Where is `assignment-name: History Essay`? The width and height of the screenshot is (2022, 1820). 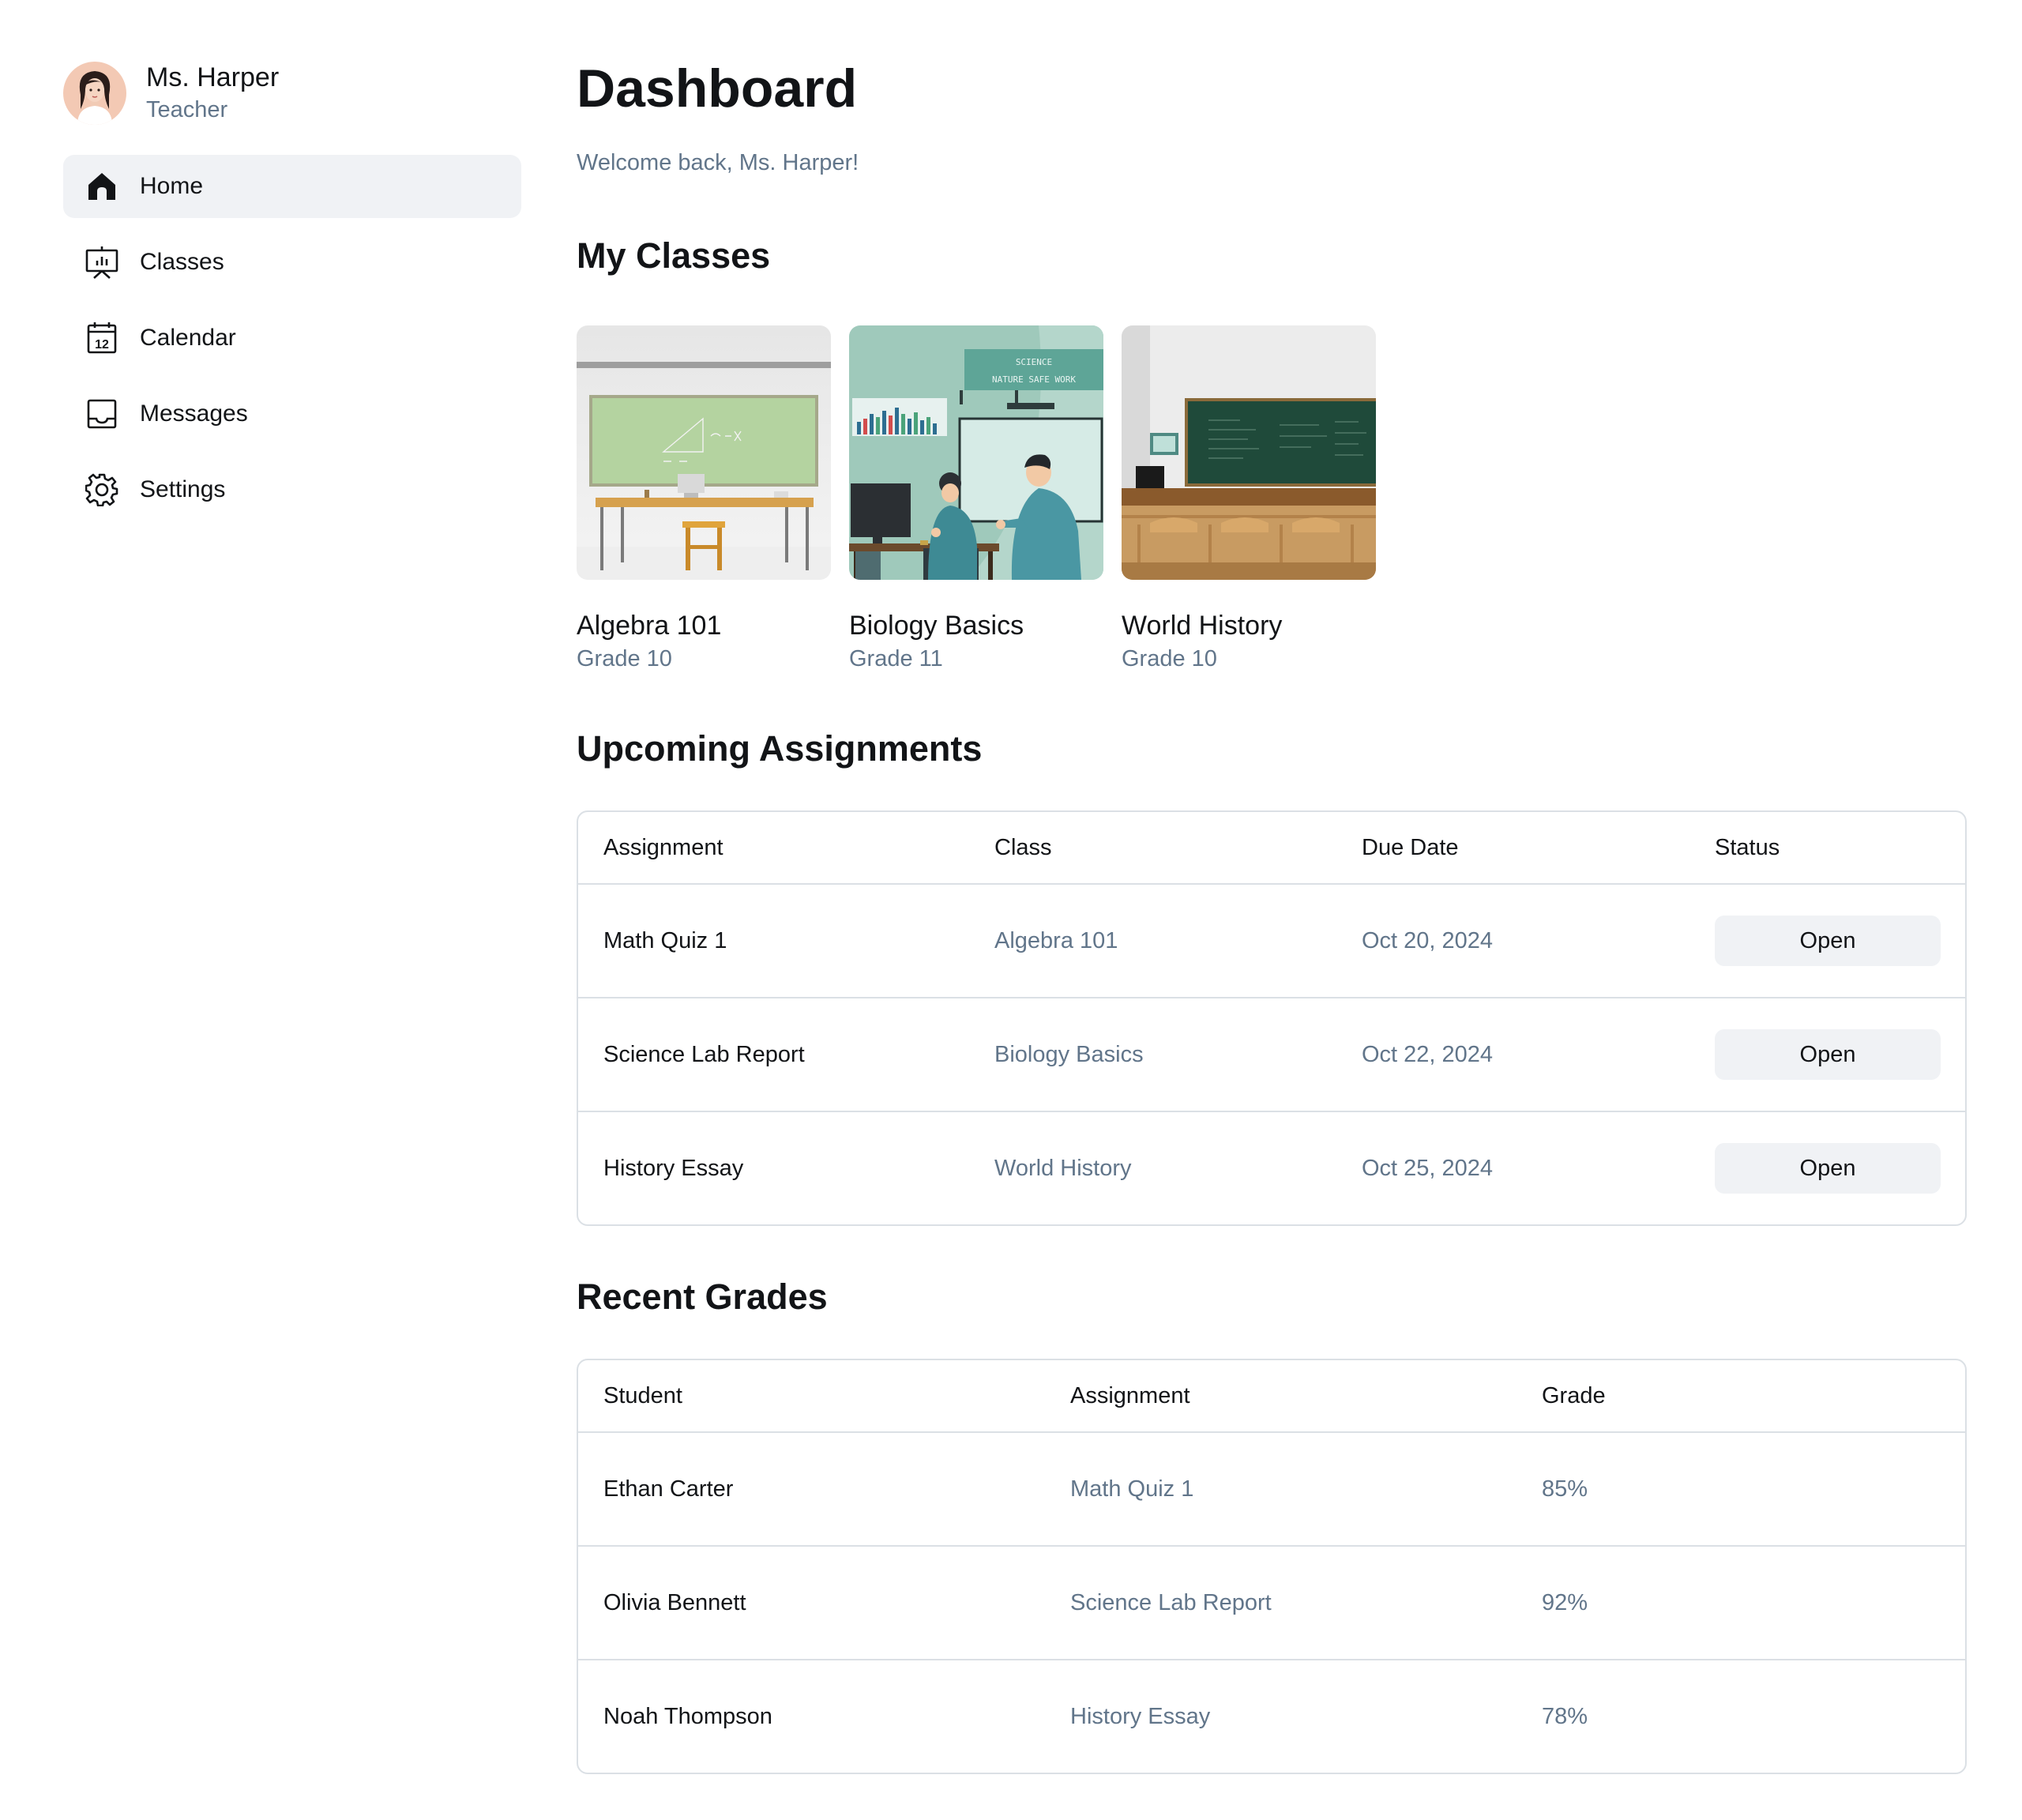
assignment-name: History Essay is located at coordinates (673, 1168).